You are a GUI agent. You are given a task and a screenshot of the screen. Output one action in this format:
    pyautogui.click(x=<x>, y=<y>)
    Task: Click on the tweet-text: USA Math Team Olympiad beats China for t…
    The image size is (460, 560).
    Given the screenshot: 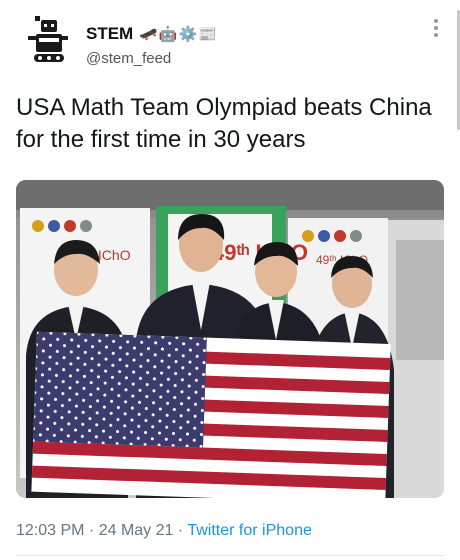 What is the action you would take?
    pyautogui.click(x=224, y=123)
    